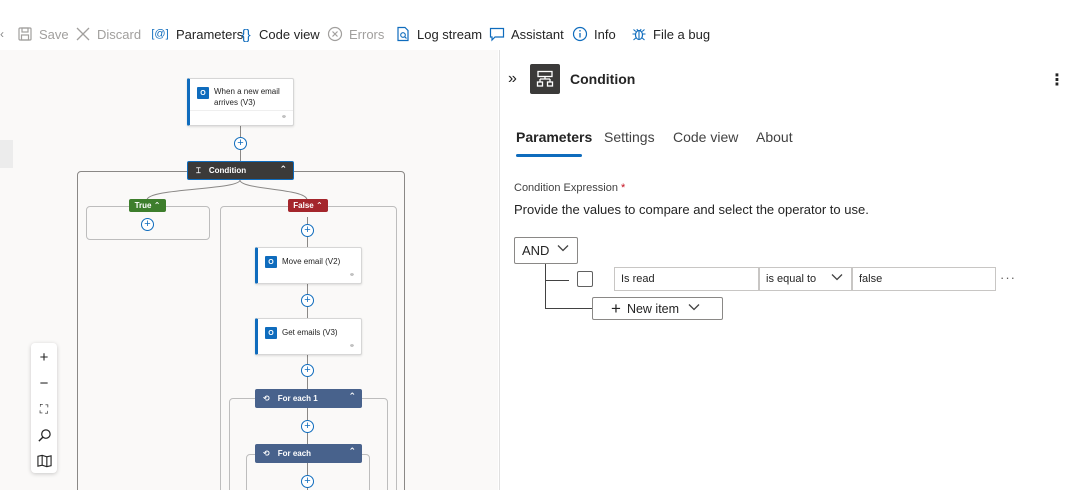  What do you see at coordinates (367, 34) in the screenshot?
I see `errors-label: Errors` at bounding box center [367, 34].